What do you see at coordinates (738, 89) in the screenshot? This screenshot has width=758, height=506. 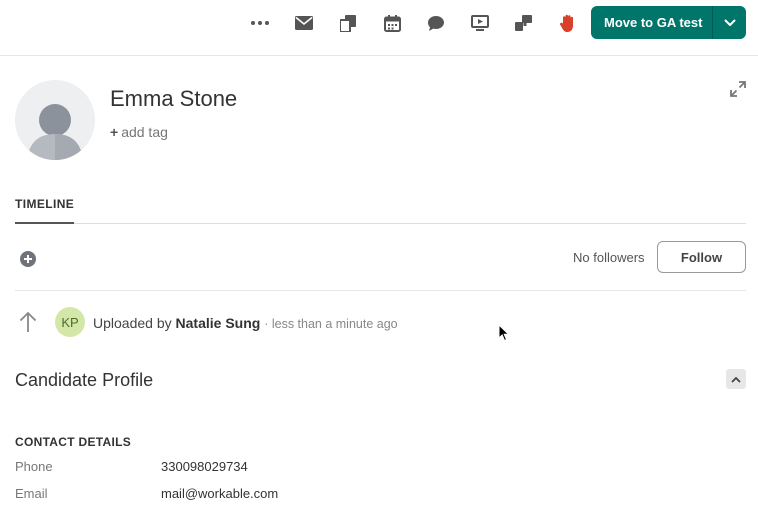 I see `expand-icon` at bounding box center [738, 89].